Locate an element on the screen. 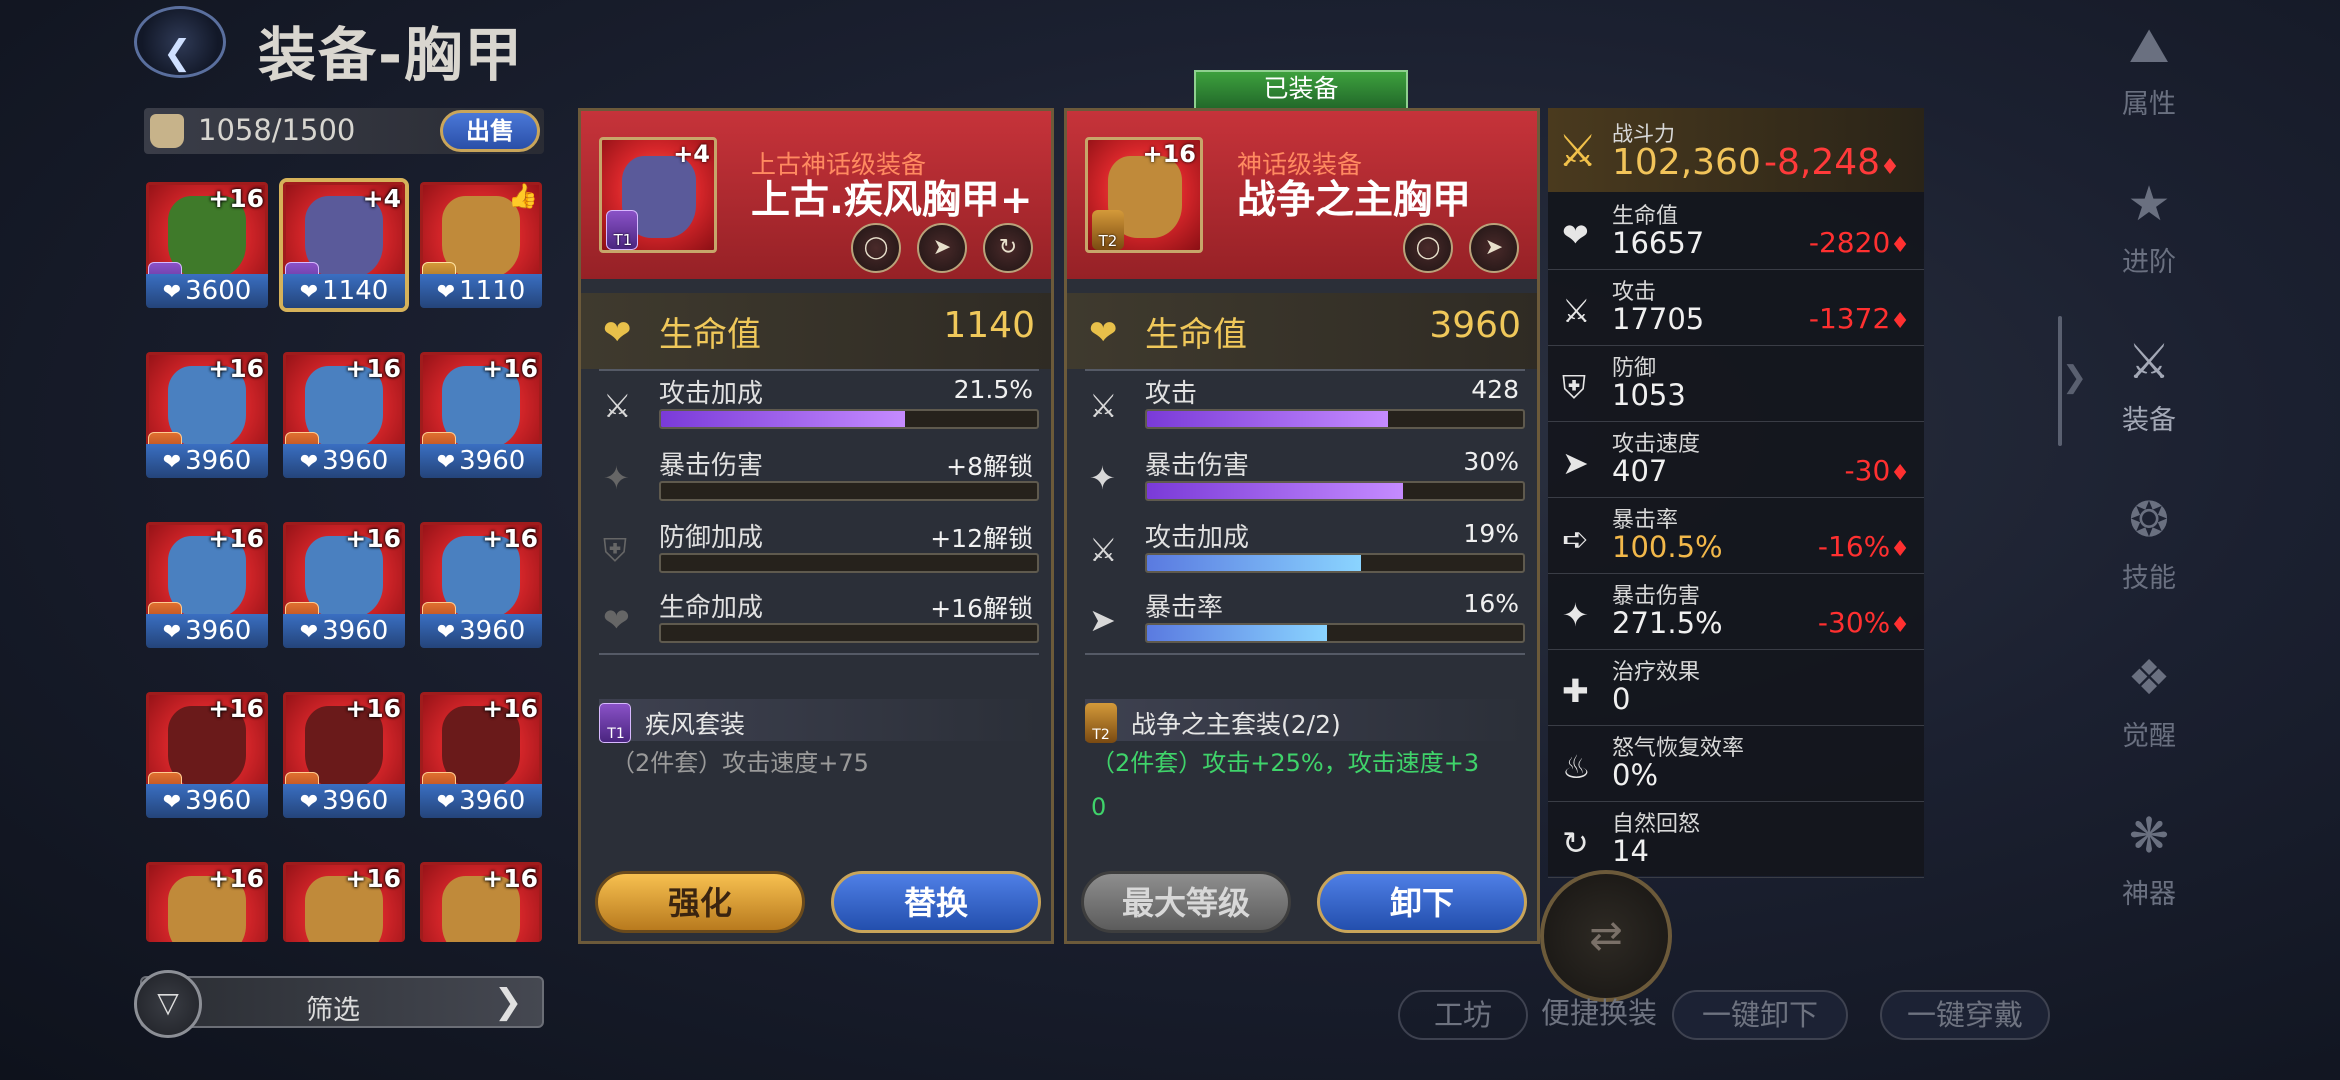  unequip-button: 卸下 is located at coordinates (1422, 902).